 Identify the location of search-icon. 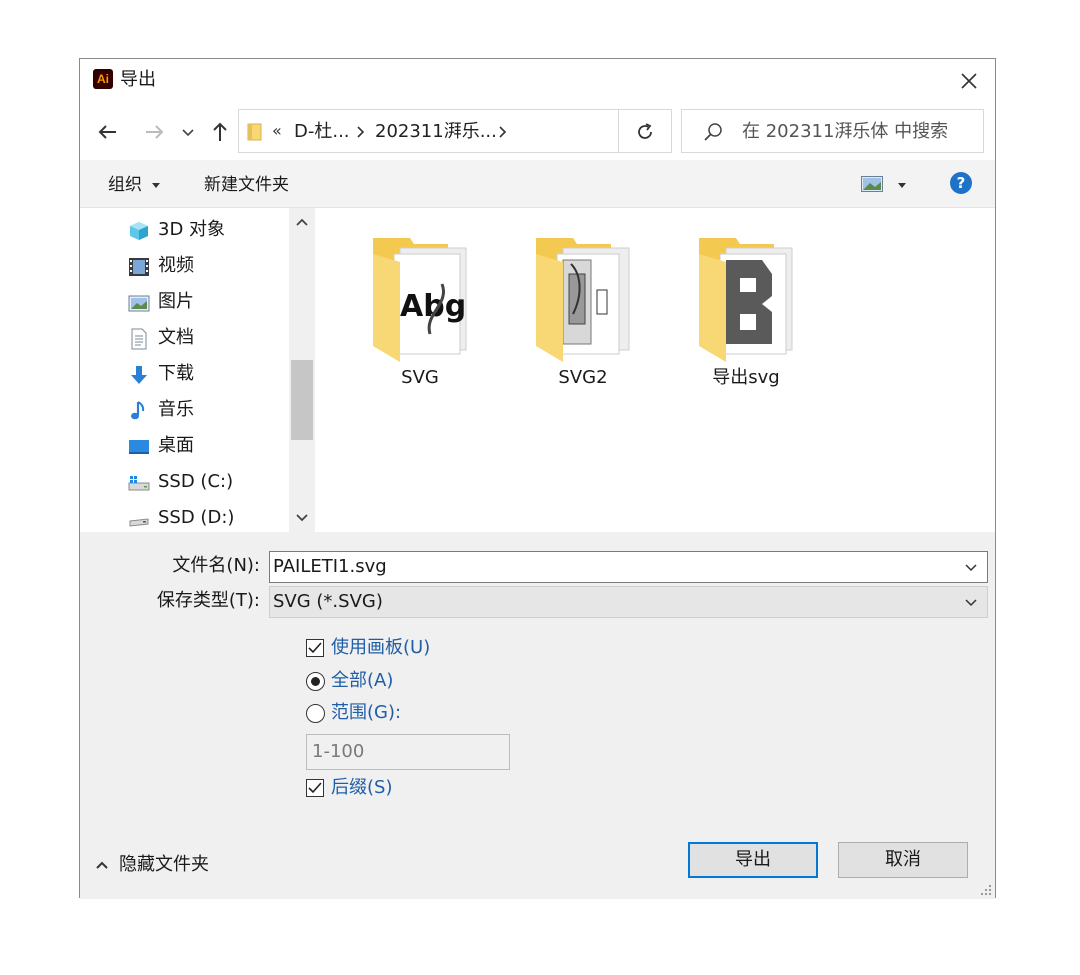
(713, 132).